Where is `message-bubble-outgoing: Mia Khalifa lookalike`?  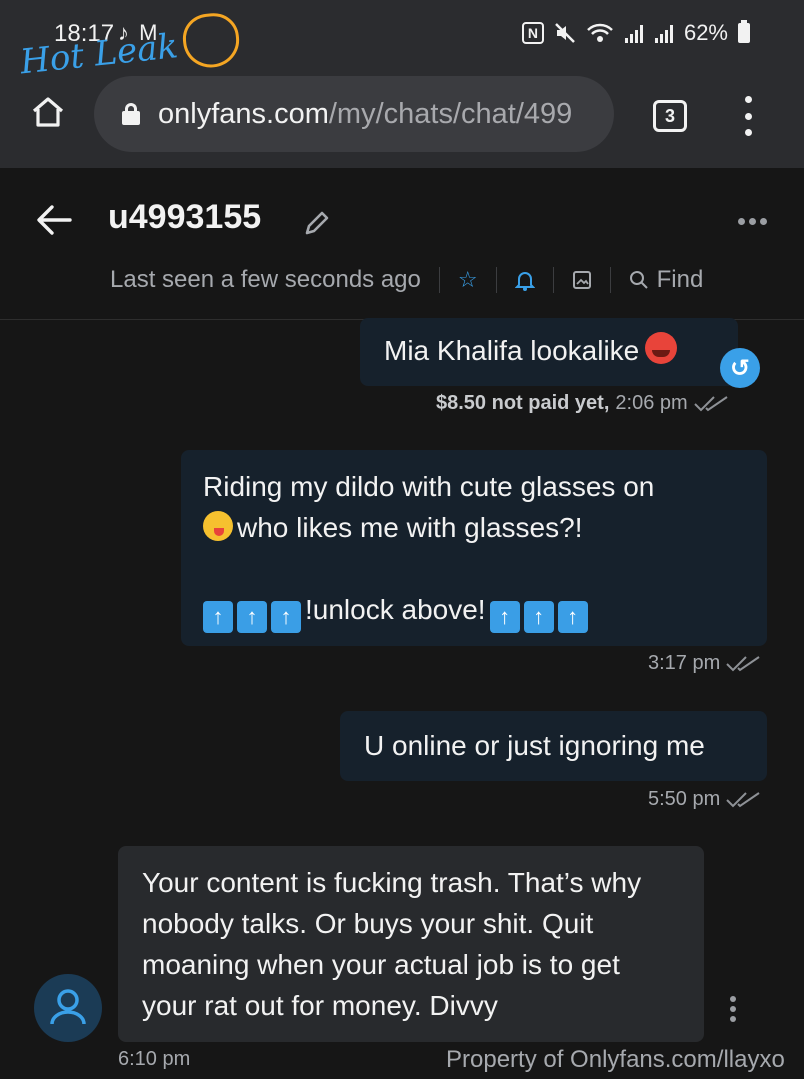 message-bubble-outgoing: Mia Khalifa lookalike is located at coordinates (549, 352).